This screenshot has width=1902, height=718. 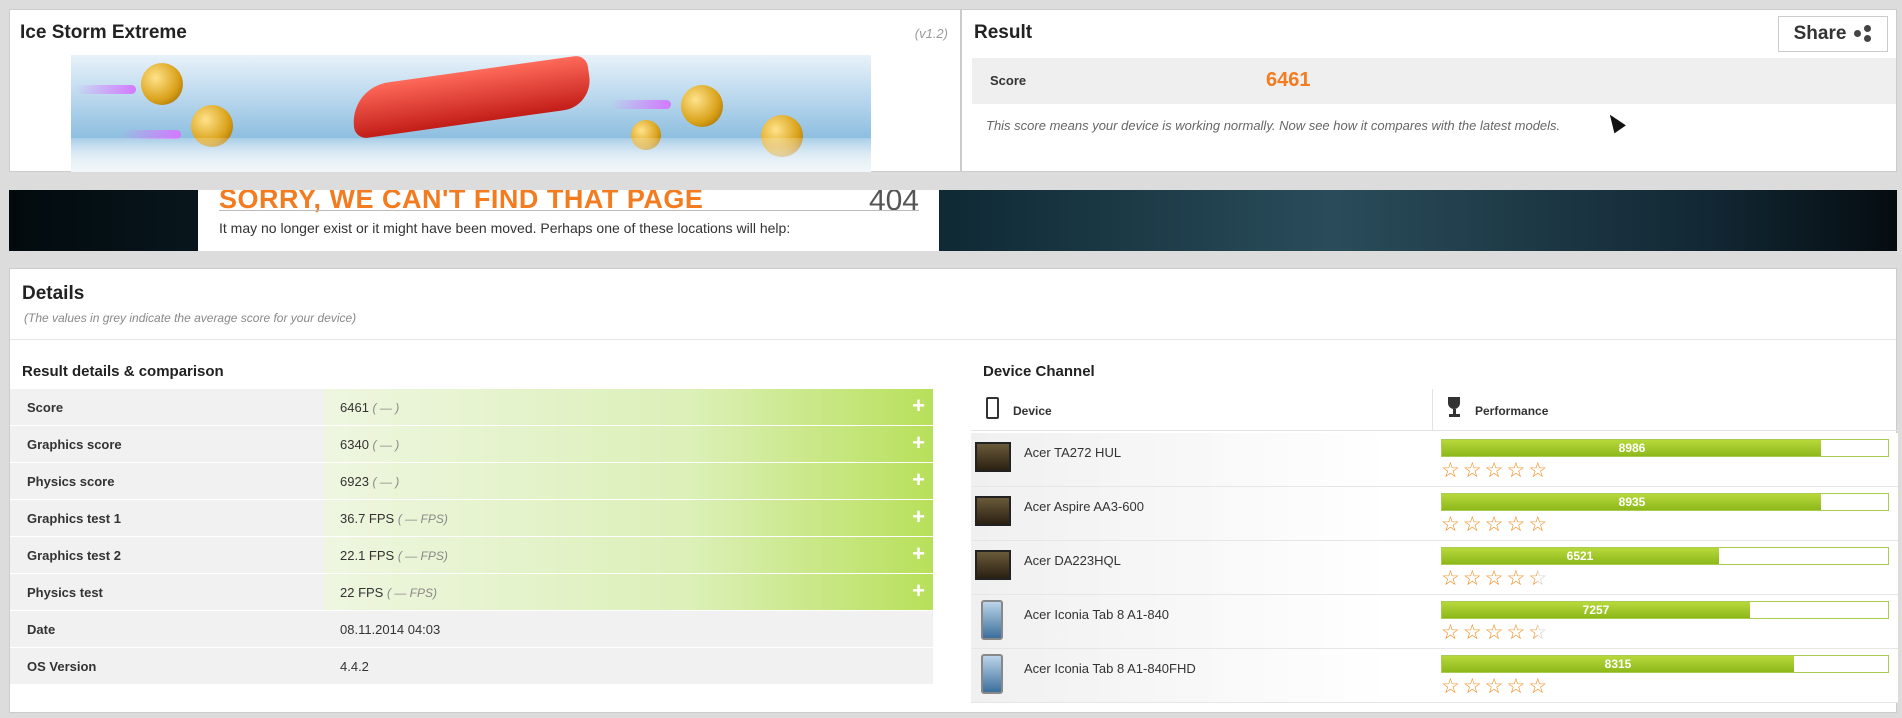 What do you see at coordinates (1434, 514) in the screenshot?
I see `device-row: Acer Aspire AA3-600 8935 ☆ ☆ ☆ ☆ ☆` at bounding box center [1434, 514].